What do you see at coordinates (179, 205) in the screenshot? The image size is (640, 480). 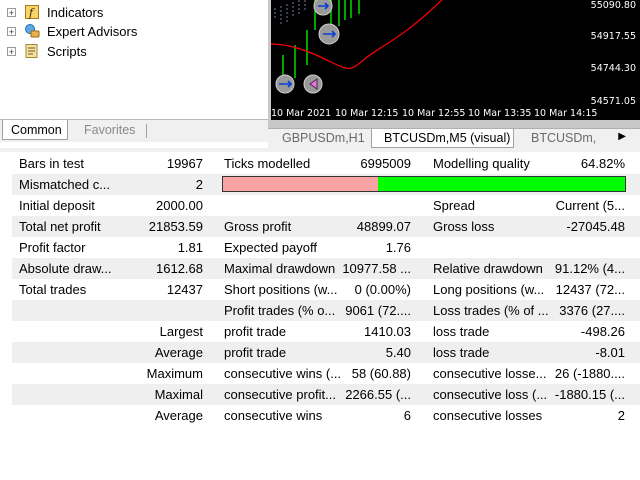 I see `initial-deposit-value: 2000.00` at bounding box center [179, 205].